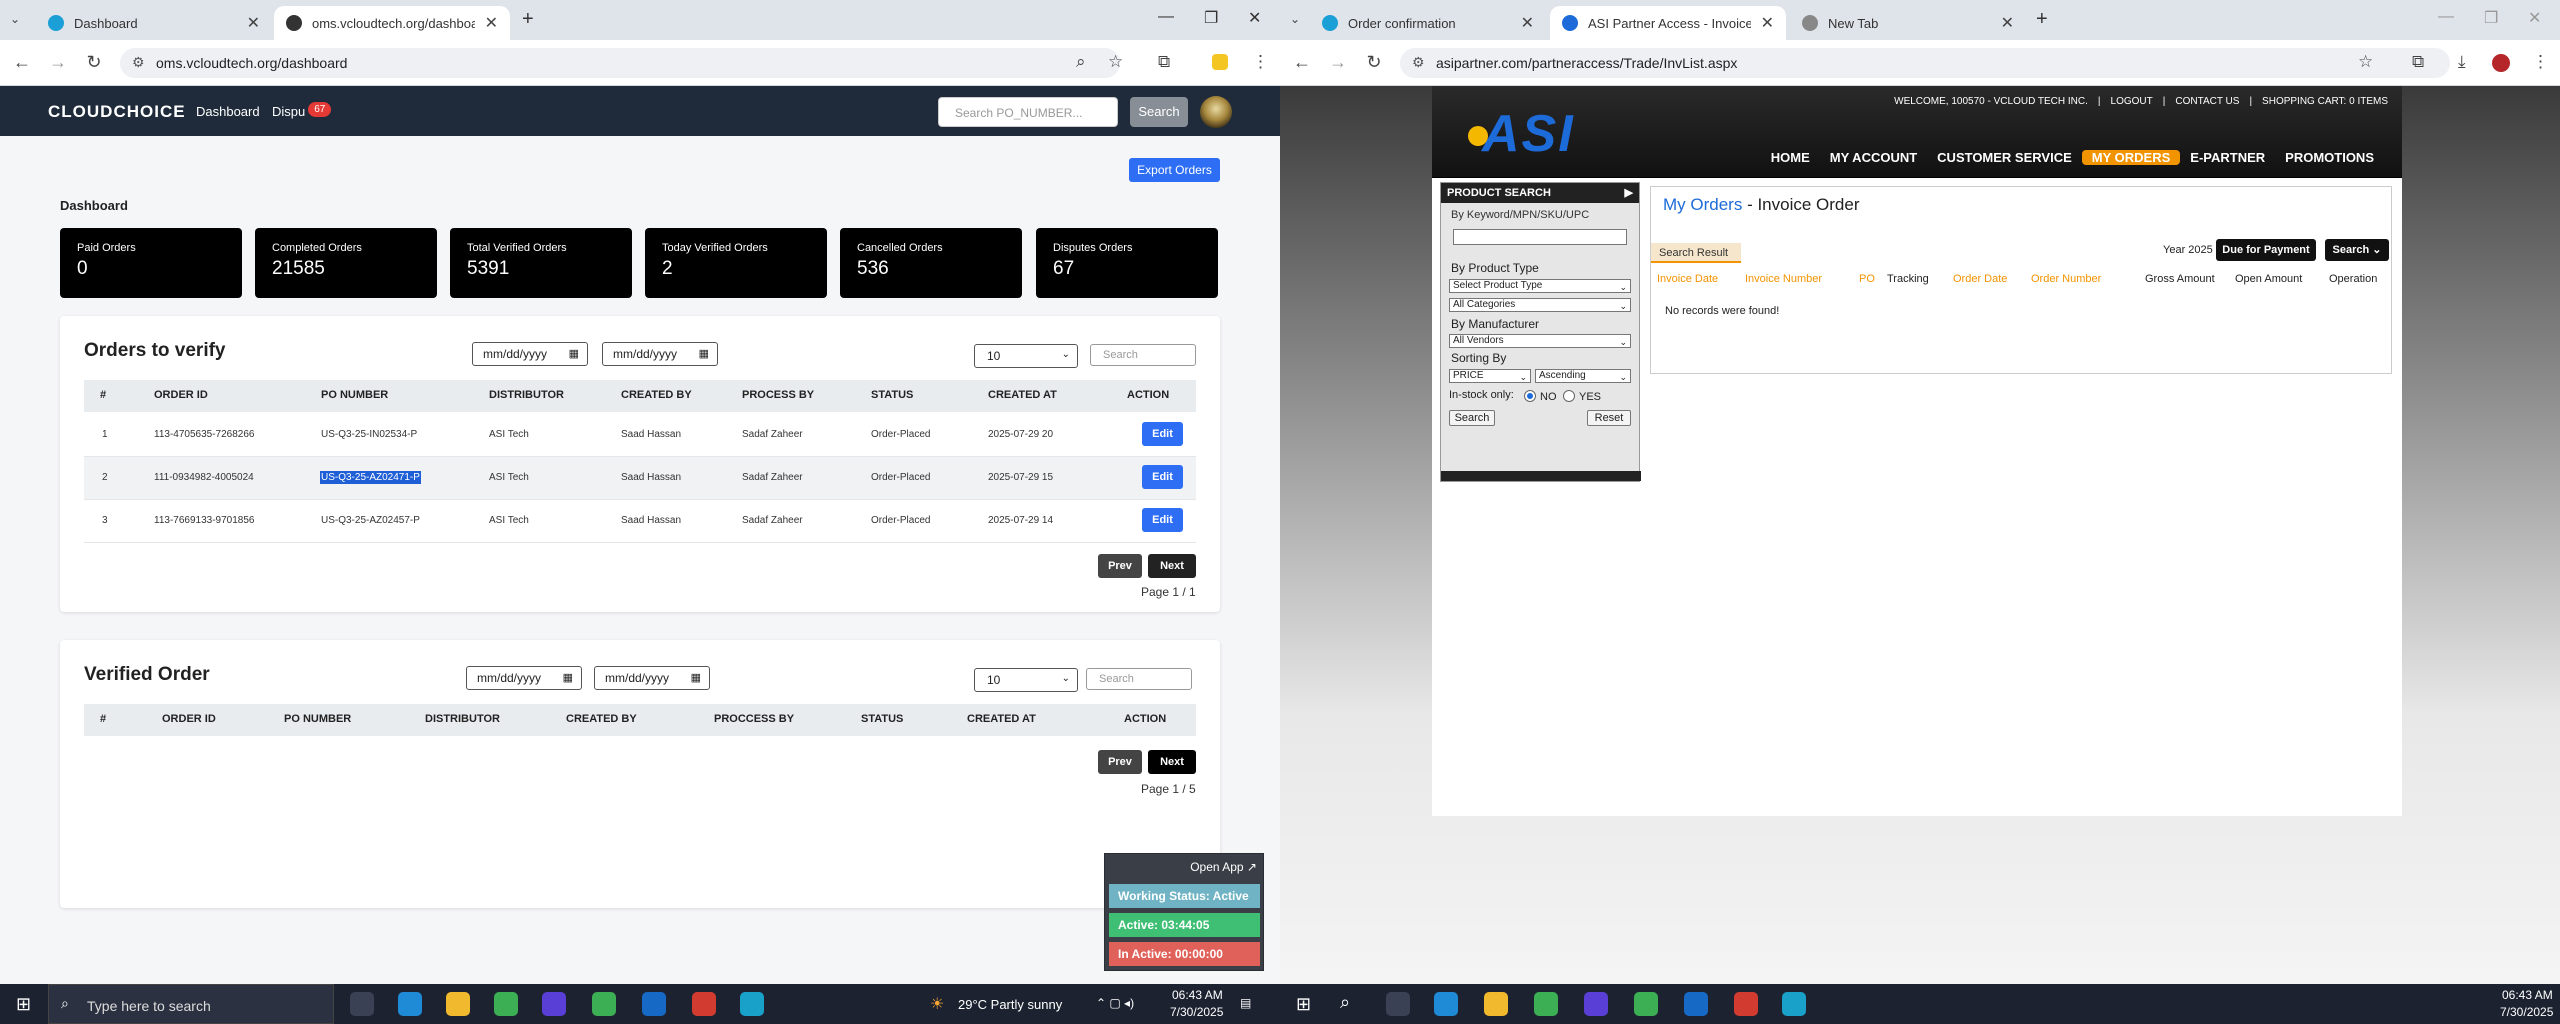  Describe the element at coordinates (1540, 286) in the screenshot. I see `product-type-select: Select Product Type ⌄` at that location.